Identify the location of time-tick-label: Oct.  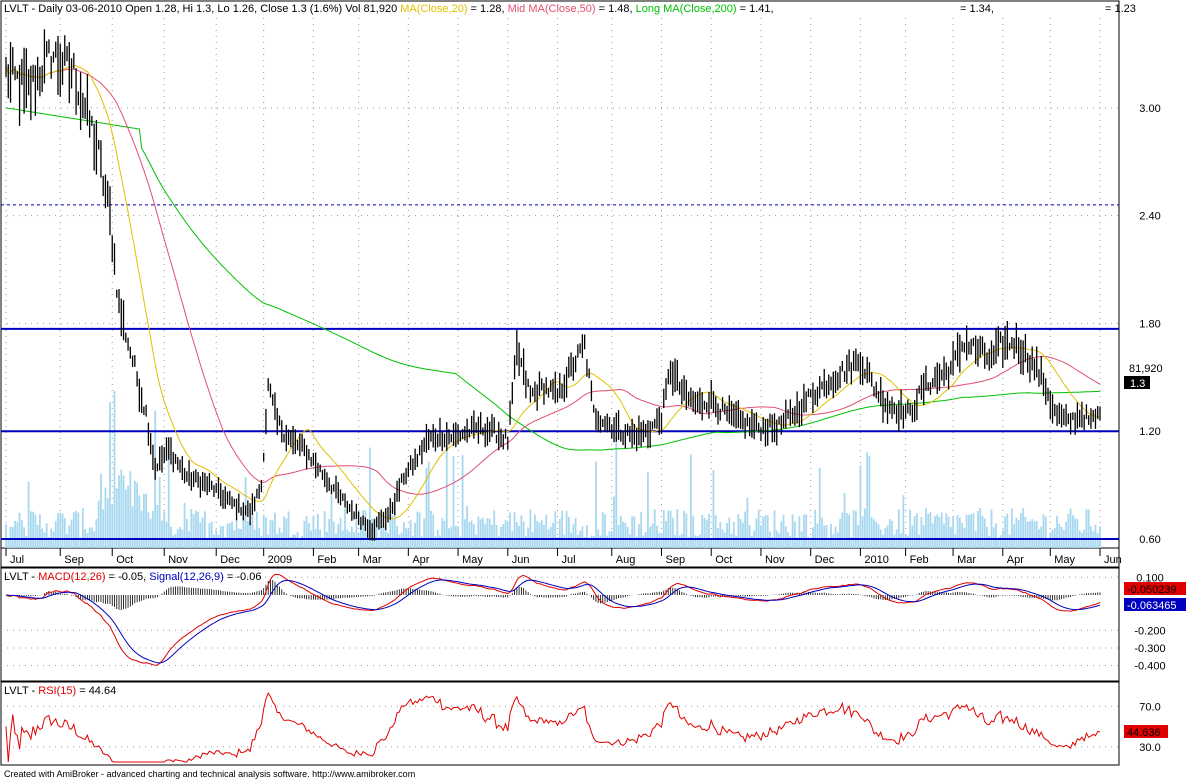
(124, 560).